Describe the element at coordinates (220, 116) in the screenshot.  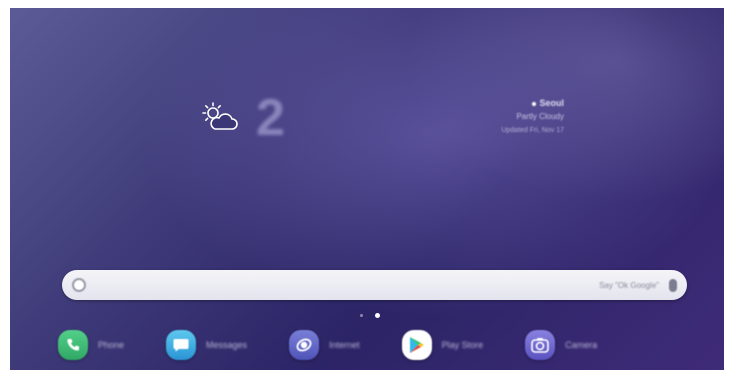
I see `partly-cloudy-icon` at that location.